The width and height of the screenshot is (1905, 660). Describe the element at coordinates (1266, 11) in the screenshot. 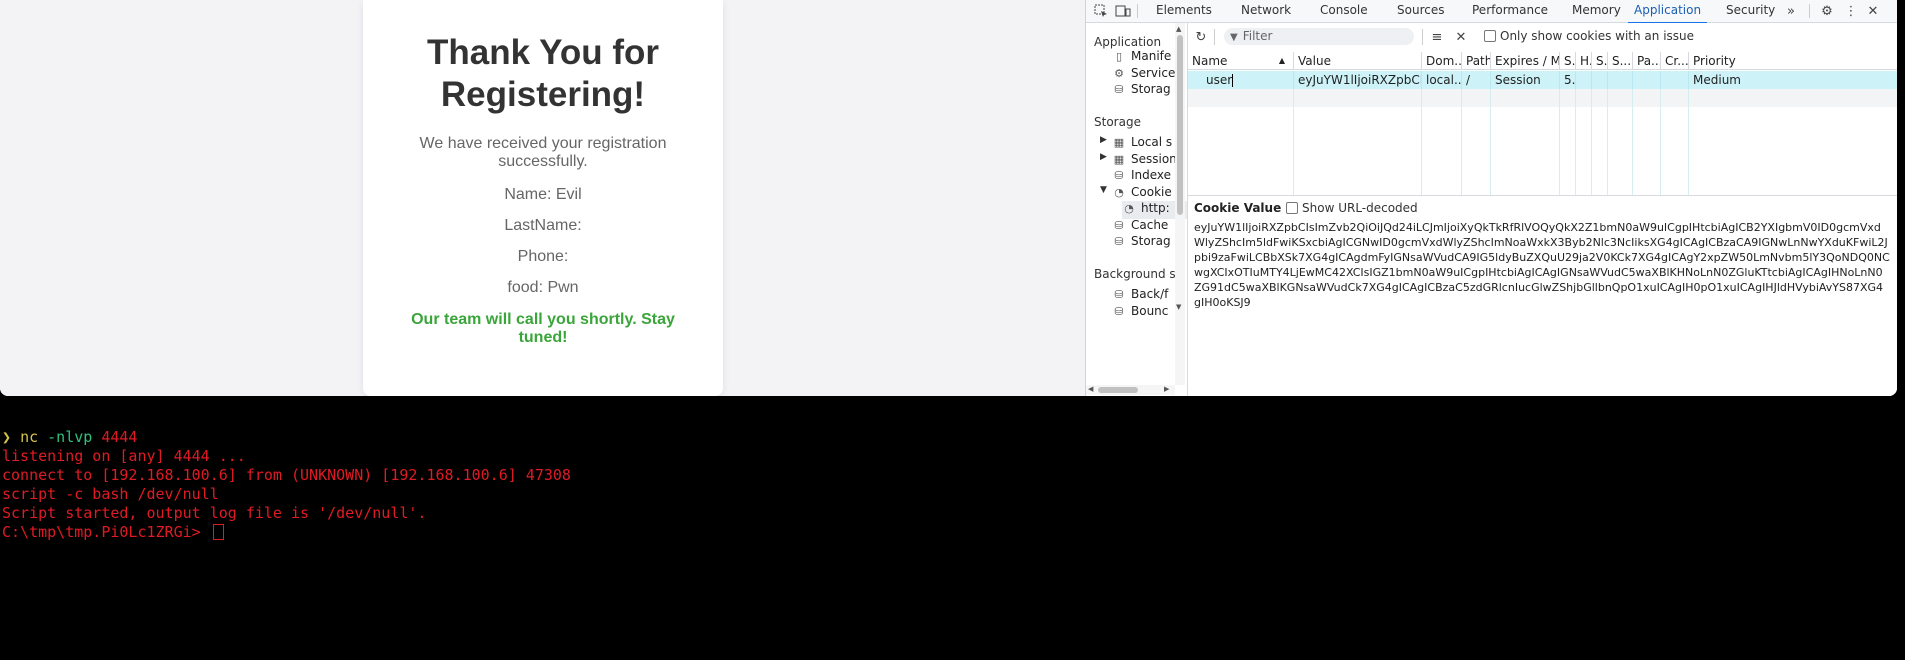

I see `tab-network: Network` at that location.